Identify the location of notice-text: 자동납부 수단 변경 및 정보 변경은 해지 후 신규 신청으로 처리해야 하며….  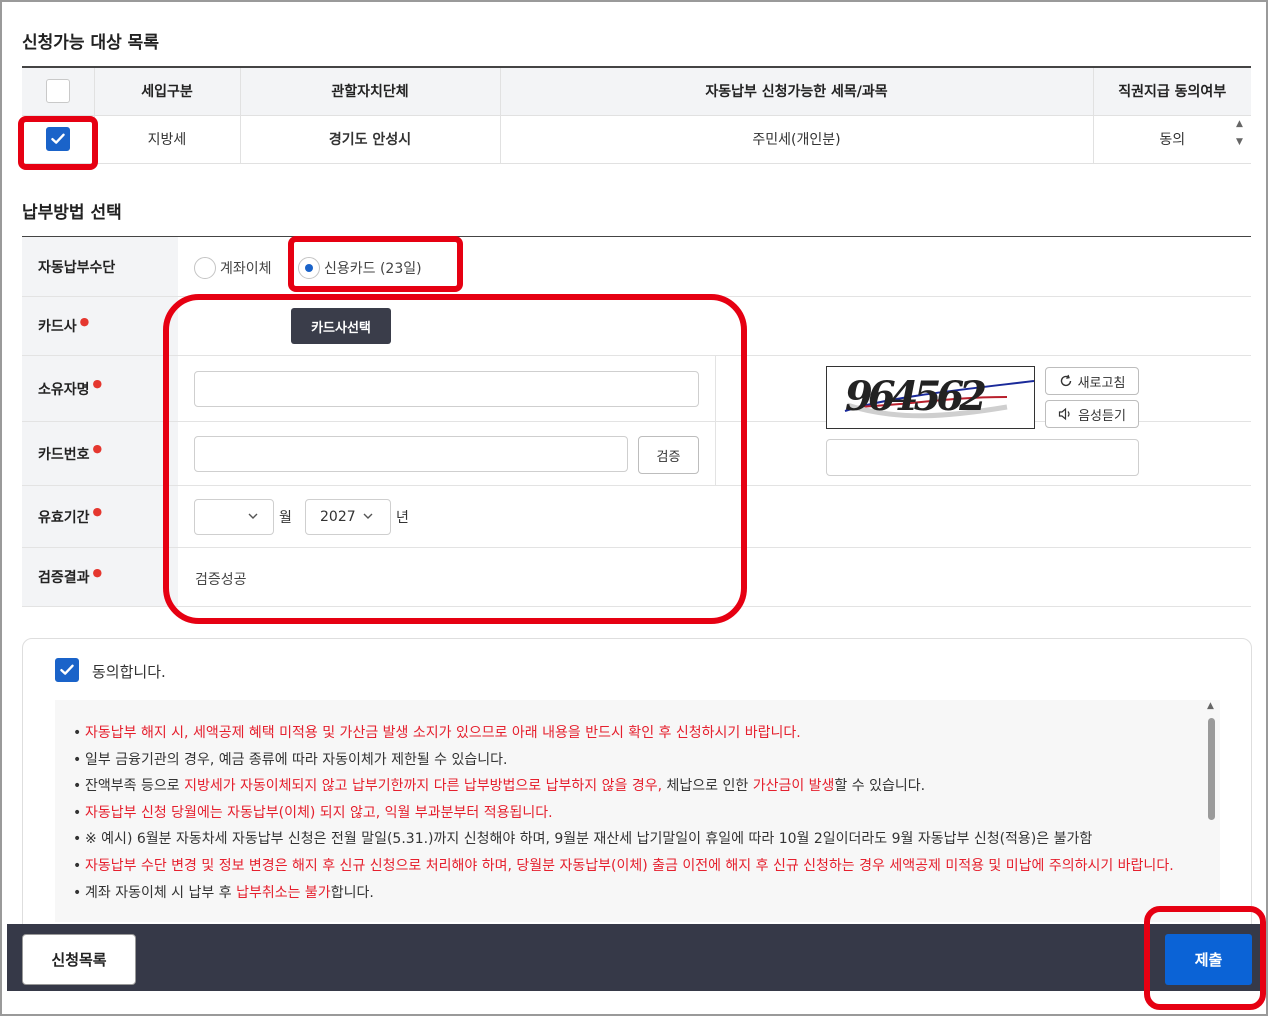
(629, 865).